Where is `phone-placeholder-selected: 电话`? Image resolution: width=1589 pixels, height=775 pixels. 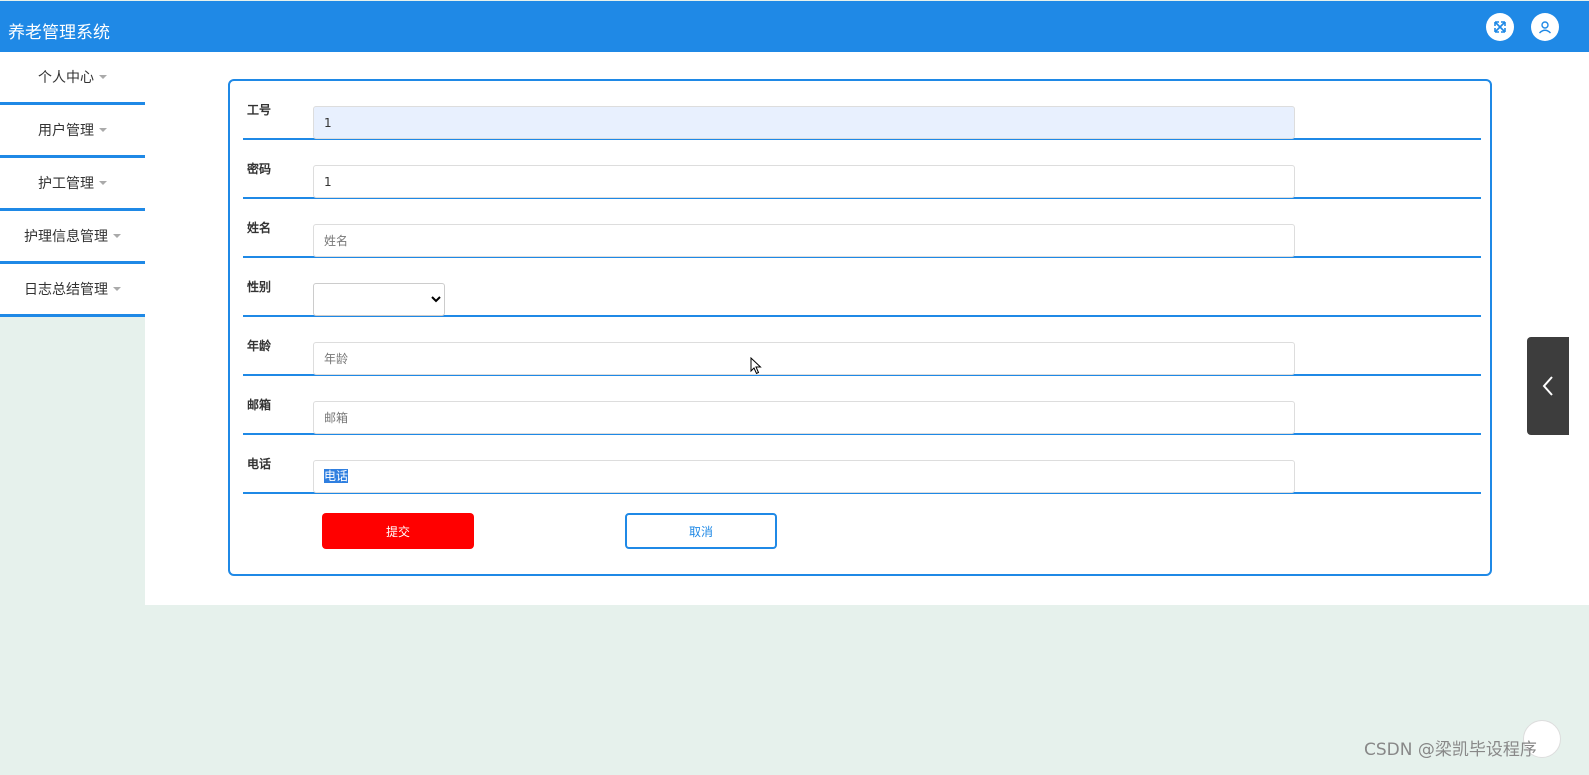
phone-placeholder-selected: 电话 is located at coordinates (336, 476).